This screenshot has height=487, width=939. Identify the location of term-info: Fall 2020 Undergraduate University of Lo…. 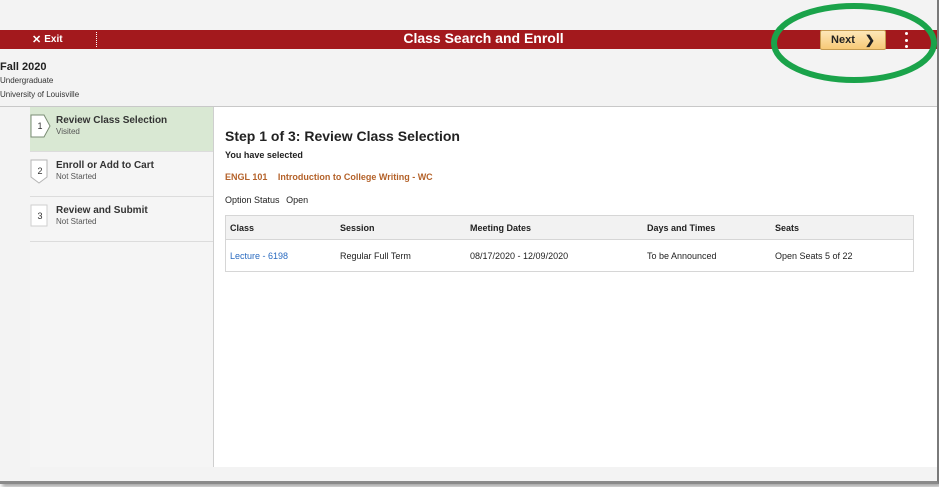
(39, 81).